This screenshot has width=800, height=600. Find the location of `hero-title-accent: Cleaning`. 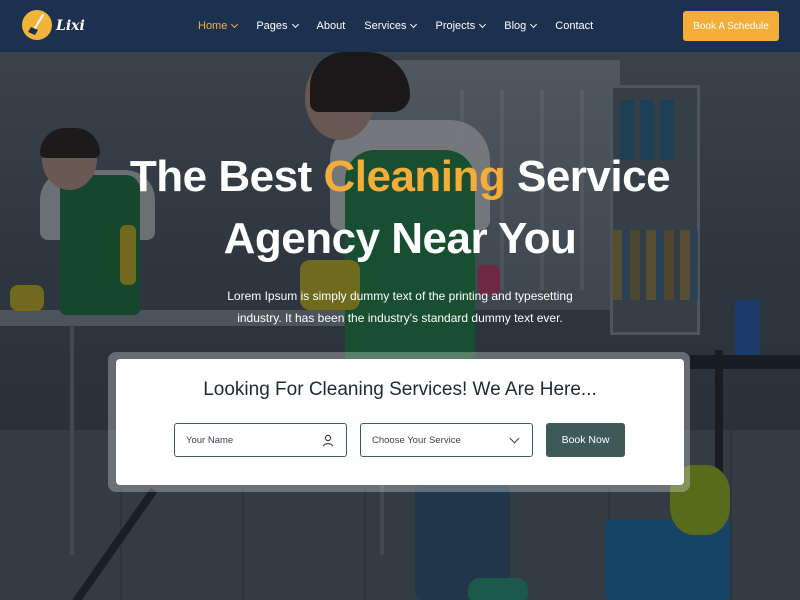

hero-title-accent: Cleaning is located at coordinates (414, 176).